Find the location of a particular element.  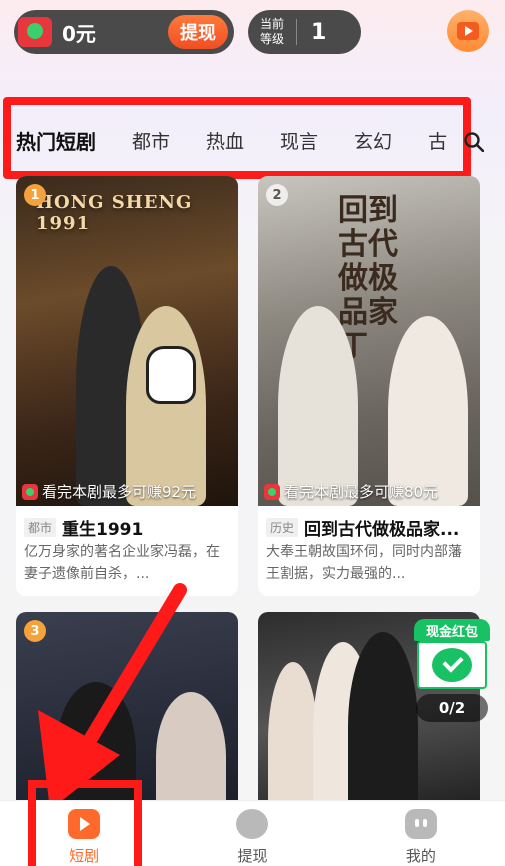

pointer-hand-icon is located at coordinates (171, 375).